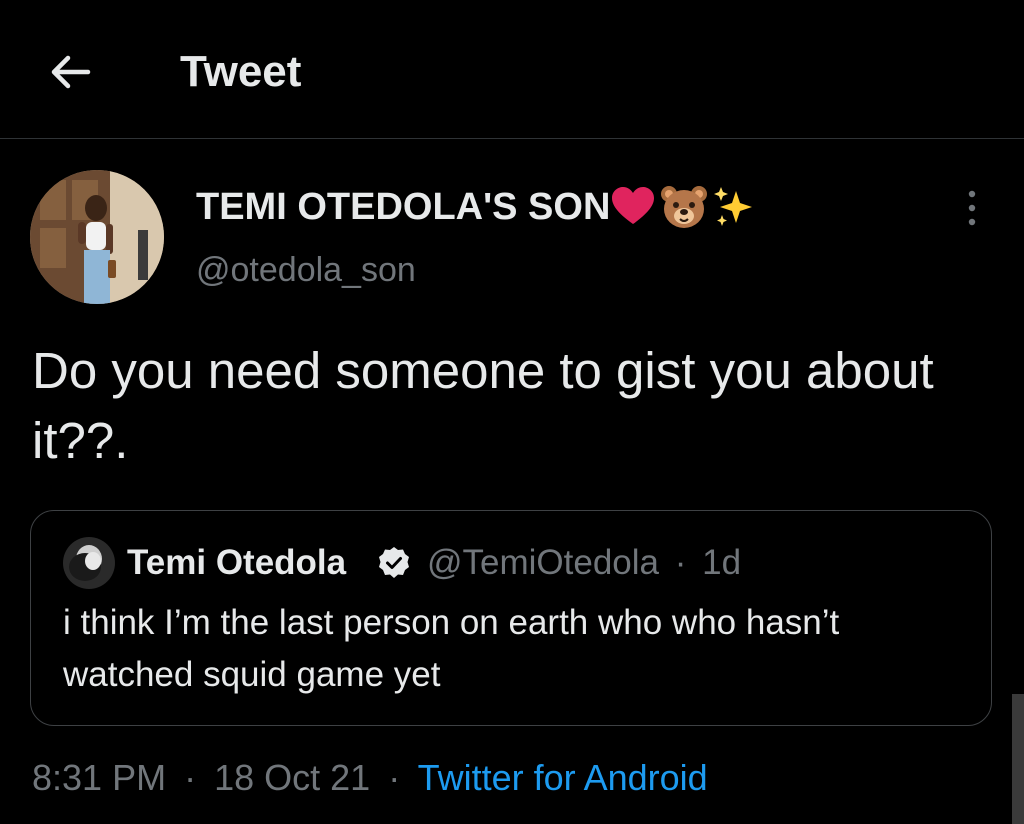  I want to click on bear-face-icon, so click(684, 207).